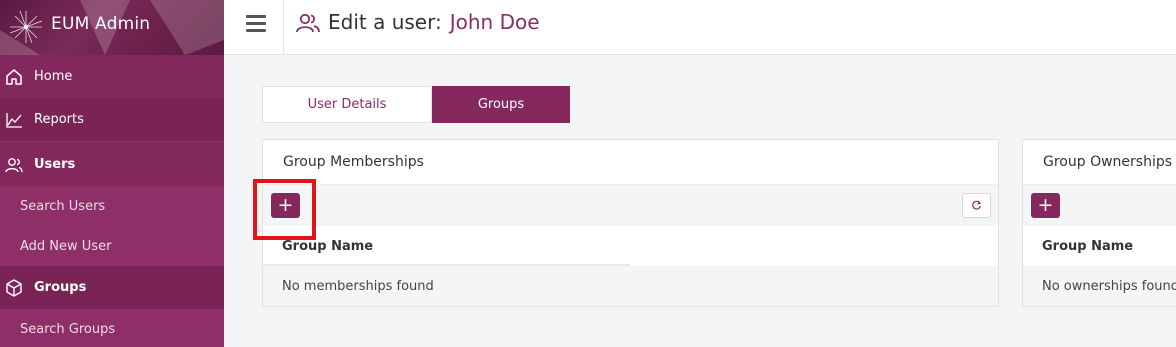 The width and height of the screenshot is (1176, 347). I want to click on app-title: EUM Admin, so click(100, 24).